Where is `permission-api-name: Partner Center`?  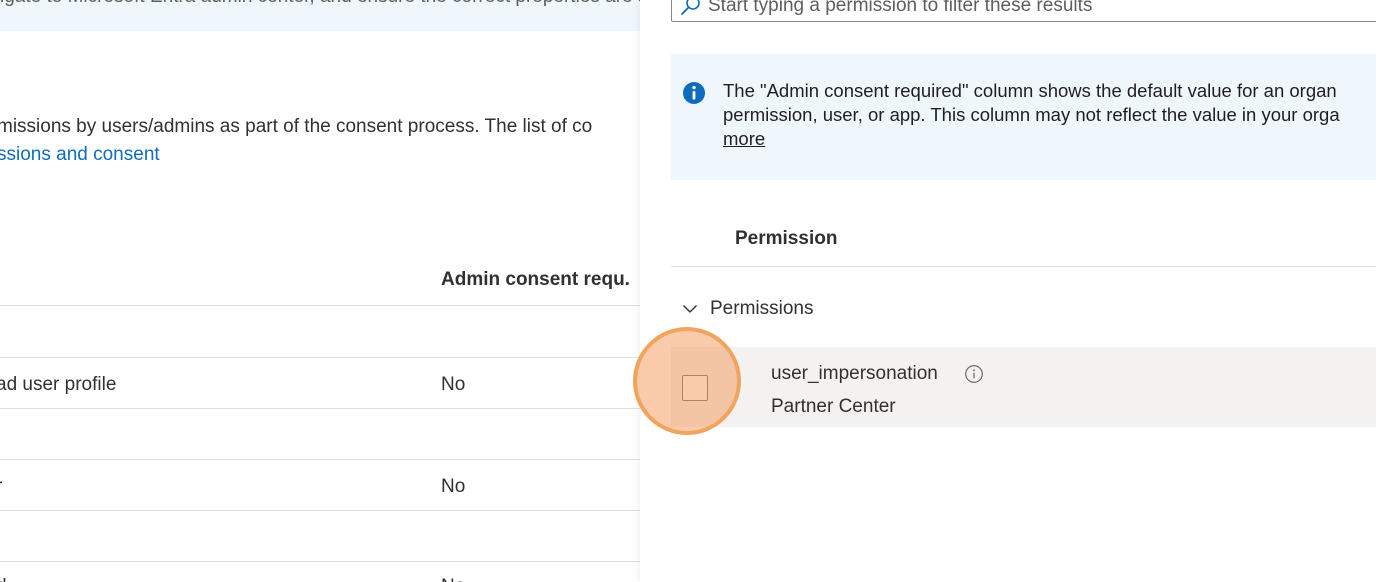
permission-api-name: Partner Center is located at coordinates (833, 406).